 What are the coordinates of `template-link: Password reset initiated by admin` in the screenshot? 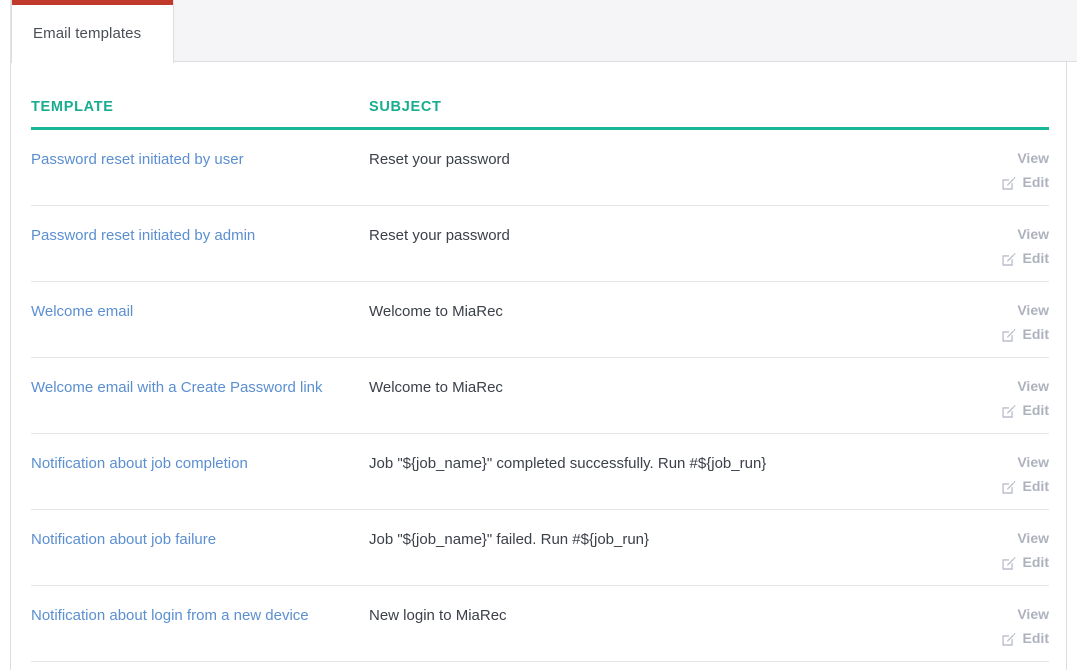 It's located at (146, 235).